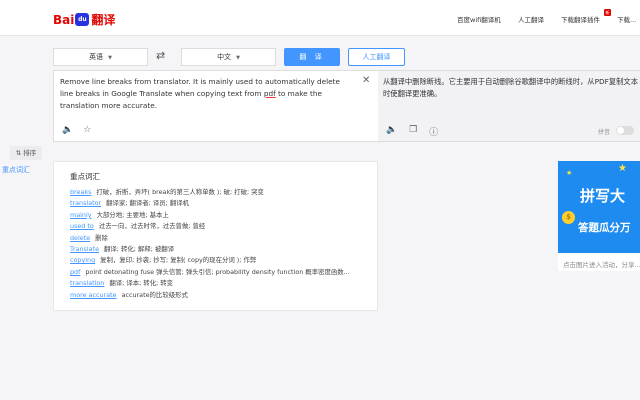 The height and width of the screenshot is (400, 640). What do you see at coordinates (224, 57) in the screenshot?
I see `target-language-label: 中文` at bounding box center [224, 57].